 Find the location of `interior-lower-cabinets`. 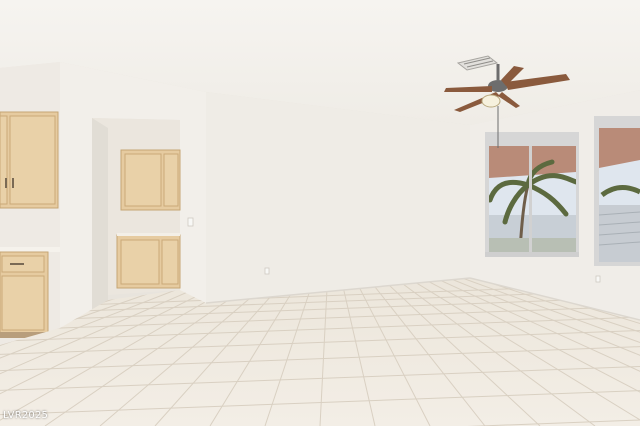

interior-lower-cabinets is located at coordinates (148, 261).